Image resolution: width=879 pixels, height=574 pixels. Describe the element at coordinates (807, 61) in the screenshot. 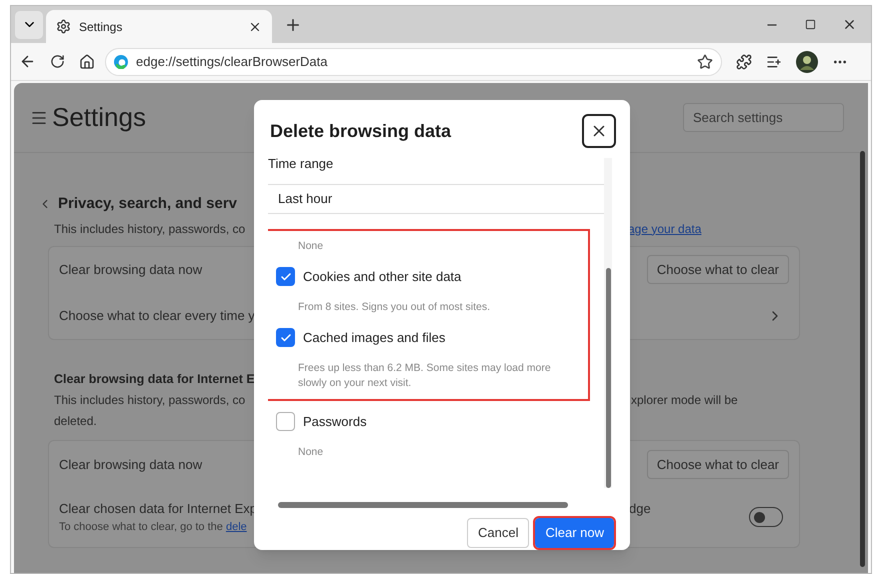

I see `avatar-icon` at that location.